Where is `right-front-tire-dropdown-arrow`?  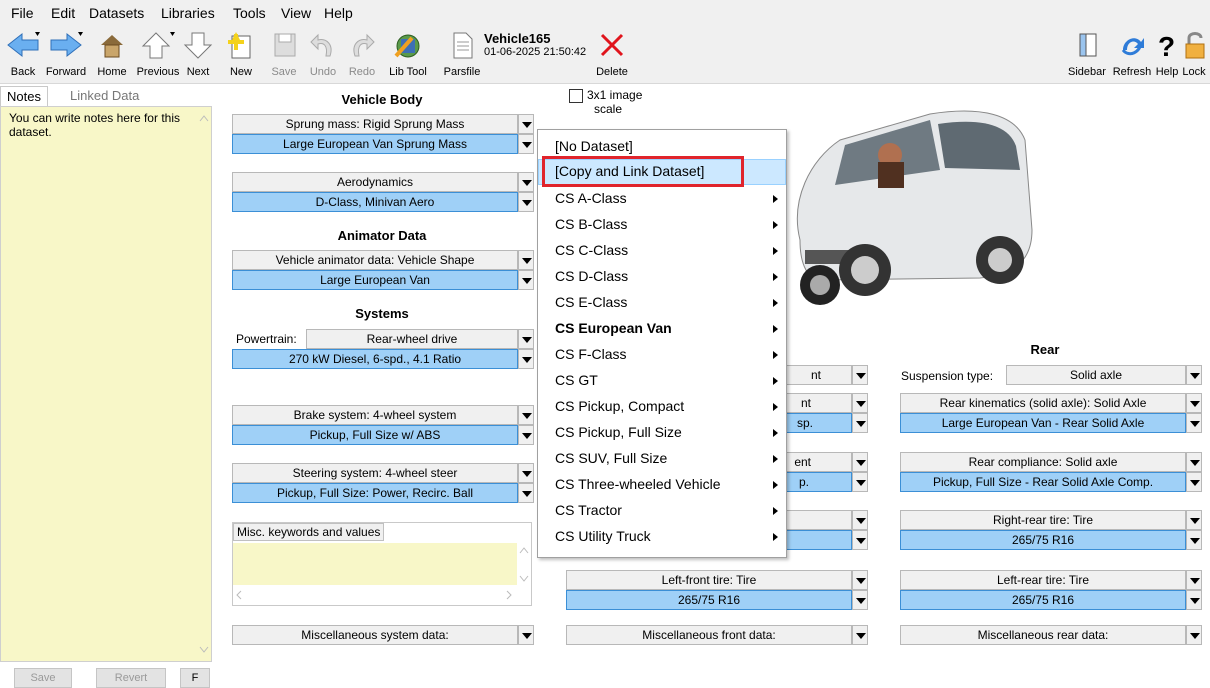
right-front-tire-dropdown-arrow is located at coordinates (860, 520).